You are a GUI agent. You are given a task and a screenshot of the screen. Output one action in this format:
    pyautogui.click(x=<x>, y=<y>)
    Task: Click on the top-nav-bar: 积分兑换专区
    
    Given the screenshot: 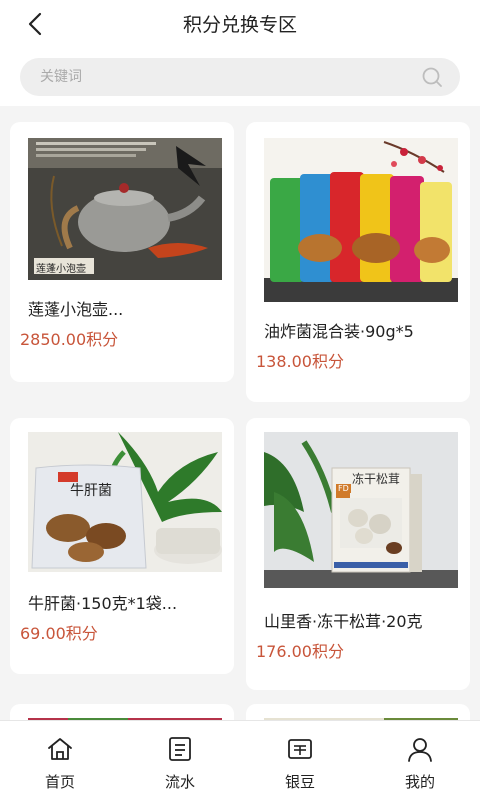 What is the action you would take?
    pyautogui.click(x=240, y=24)
    